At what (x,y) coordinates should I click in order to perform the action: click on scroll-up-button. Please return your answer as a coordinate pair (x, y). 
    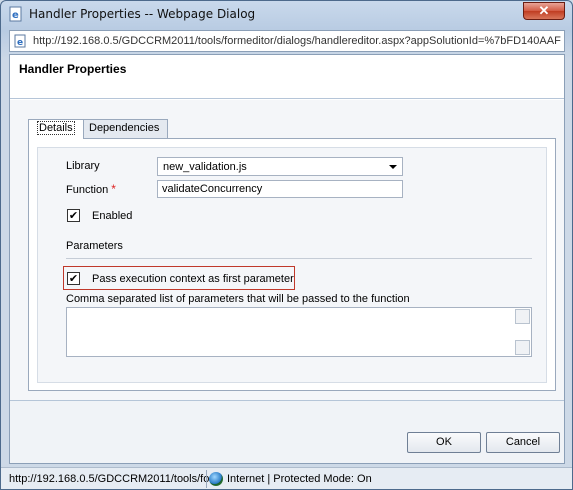
    Looking at the image, I should click on (522, 316).